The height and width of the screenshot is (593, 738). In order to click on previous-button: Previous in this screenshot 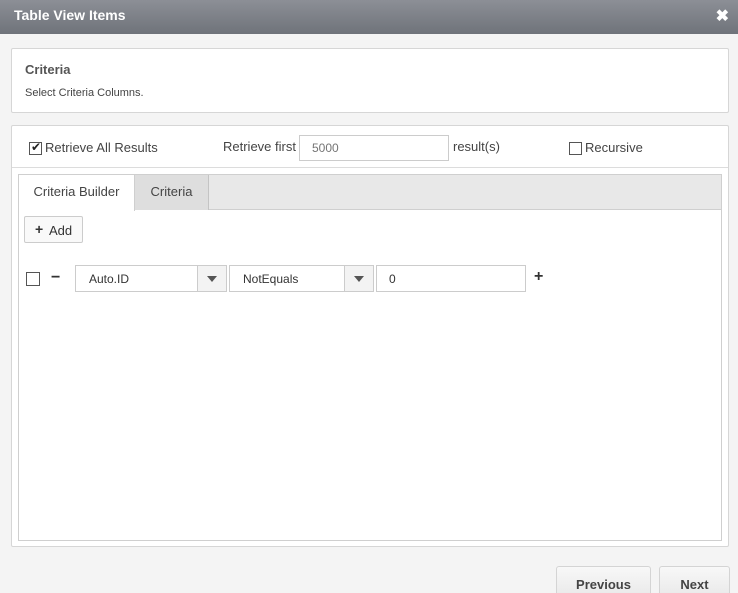, I will do `click(603, 579)`.